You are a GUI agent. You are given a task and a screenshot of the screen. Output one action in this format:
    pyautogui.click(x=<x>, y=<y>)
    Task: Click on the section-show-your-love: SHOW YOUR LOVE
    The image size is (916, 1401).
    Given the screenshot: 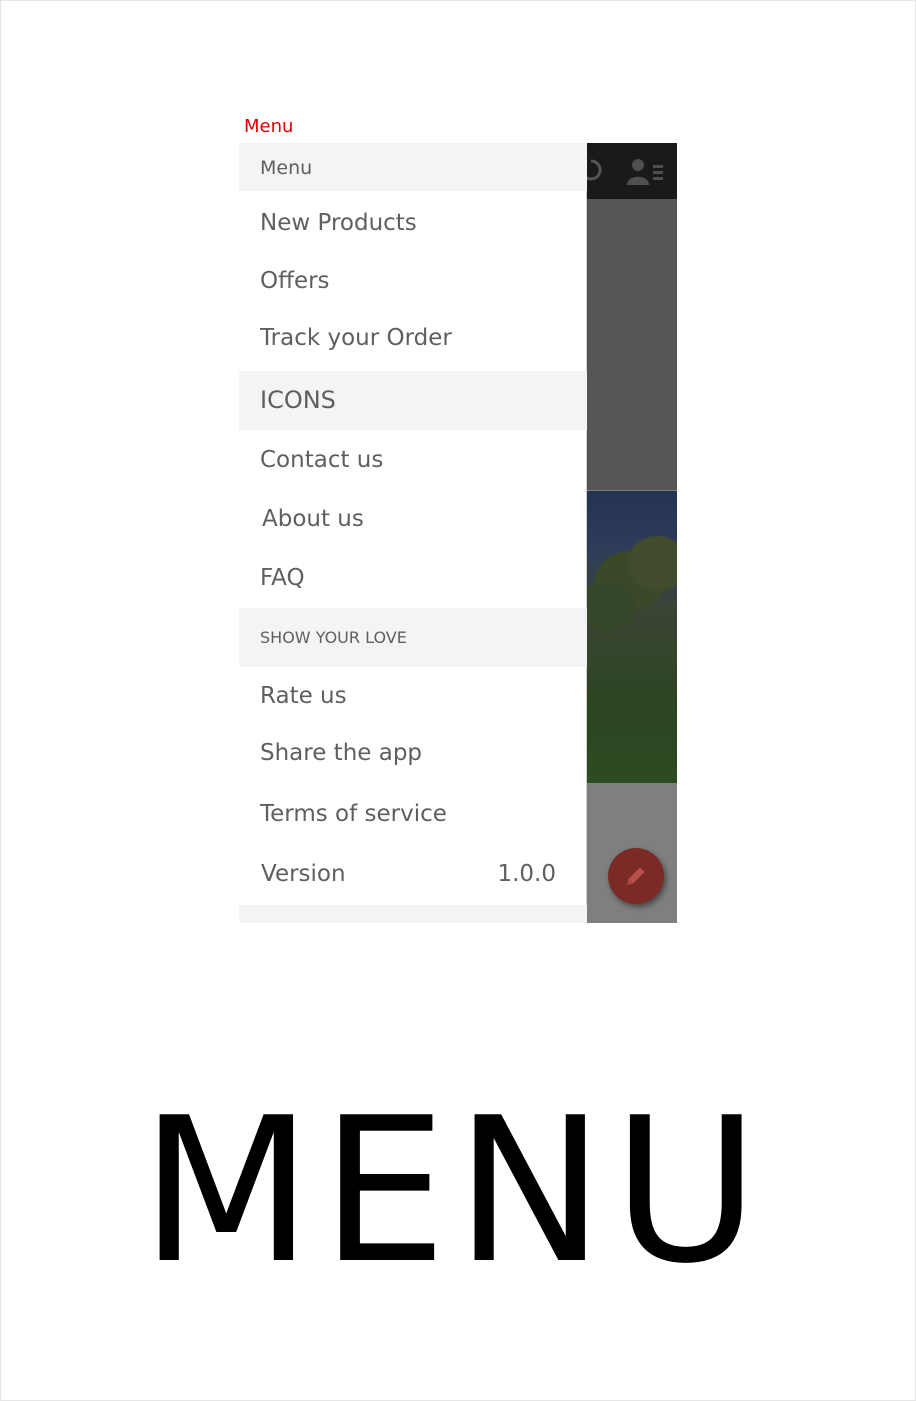 What is the action you would take?
    pyautogui.click(x=413, y=637)
    